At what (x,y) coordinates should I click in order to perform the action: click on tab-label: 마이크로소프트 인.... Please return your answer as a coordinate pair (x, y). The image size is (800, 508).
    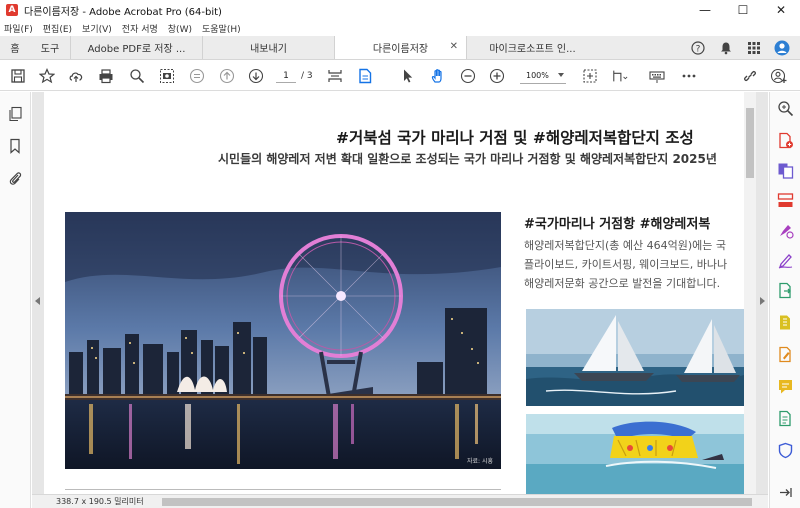
    Looking at the image, I should click on (532, 49).